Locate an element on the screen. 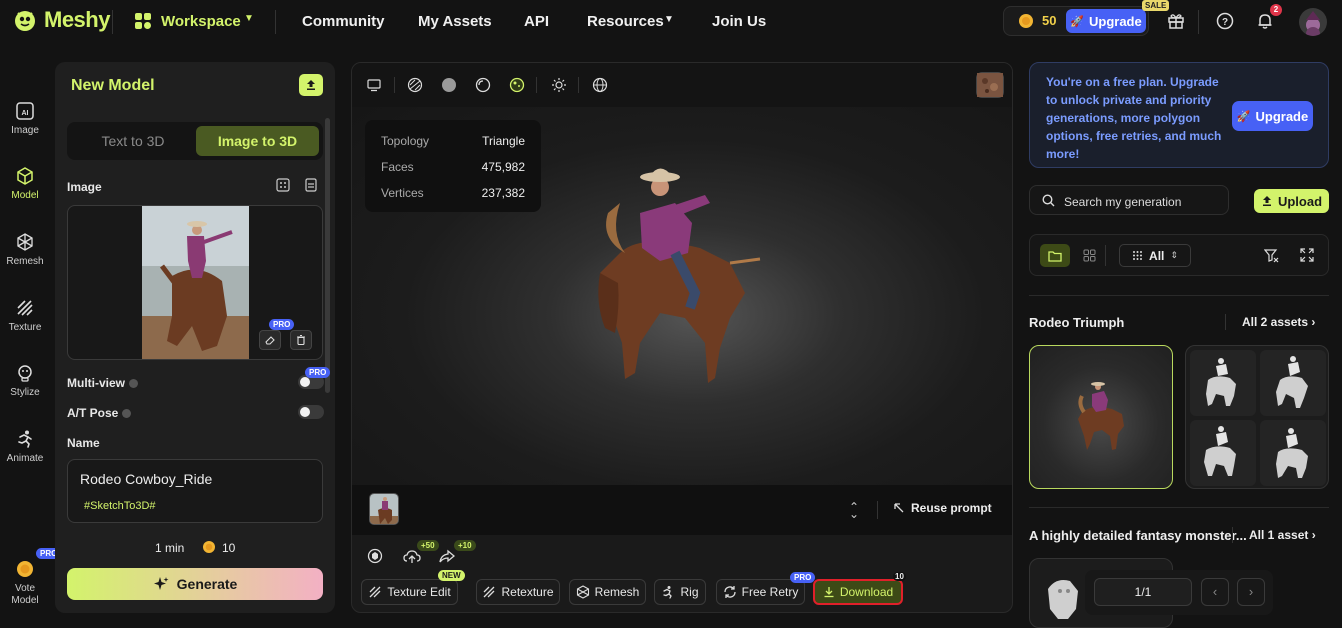 The height and width of the screenshot is (628, 1342). upload-model-button is located at coordinates (311, 85).